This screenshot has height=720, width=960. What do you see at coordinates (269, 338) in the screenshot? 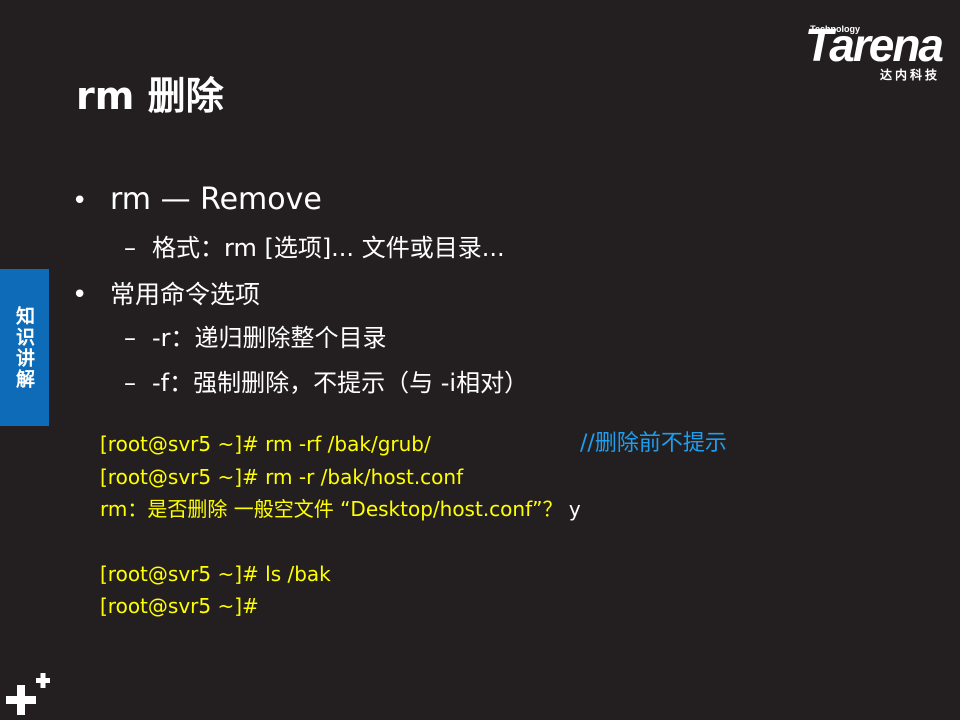
I see `bullet-text: -r：递归删除整个目录` at bounding box center [269, 338].